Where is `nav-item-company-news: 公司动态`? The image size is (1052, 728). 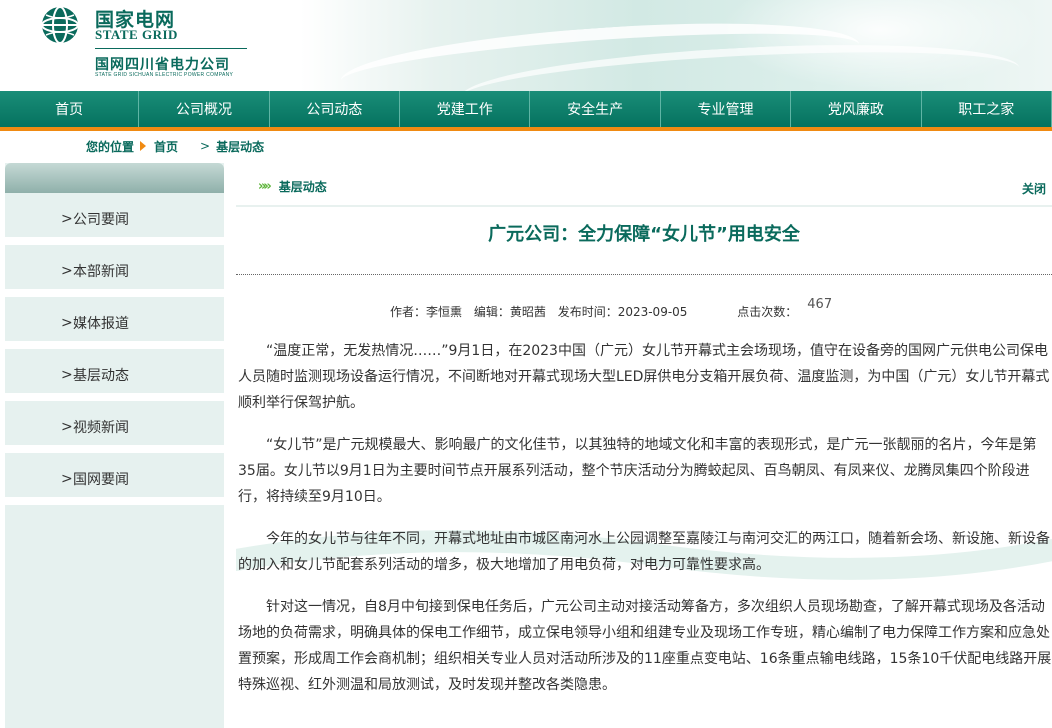 nav-item-company-news: 公司动态 is located at coordinates (335, 109).